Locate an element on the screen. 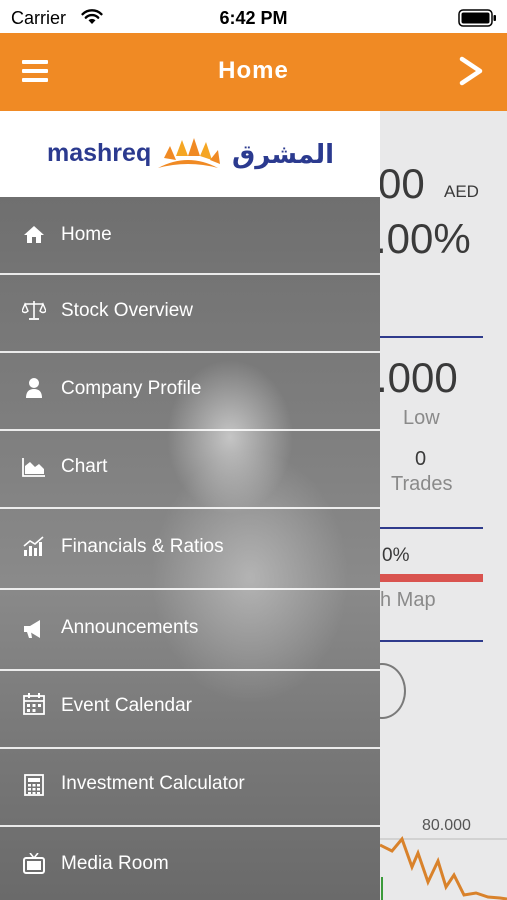  person-icon is located at coordinates (34, 388).